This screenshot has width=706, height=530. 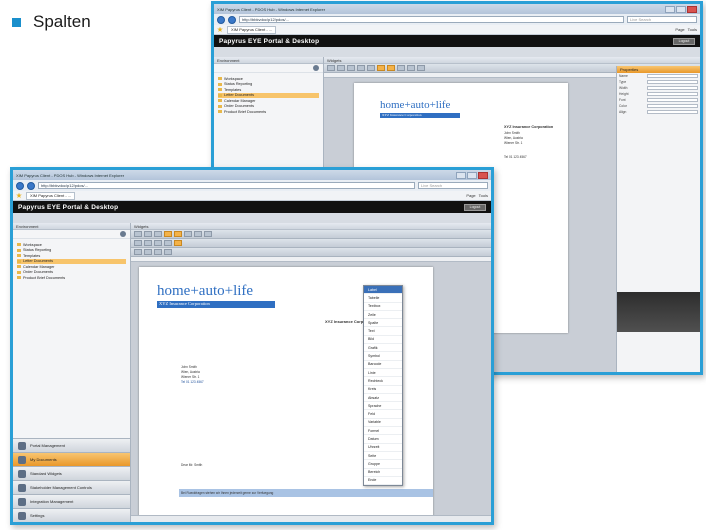 I want to click on dropdown-item: Seite, so click(x=383, y=456).